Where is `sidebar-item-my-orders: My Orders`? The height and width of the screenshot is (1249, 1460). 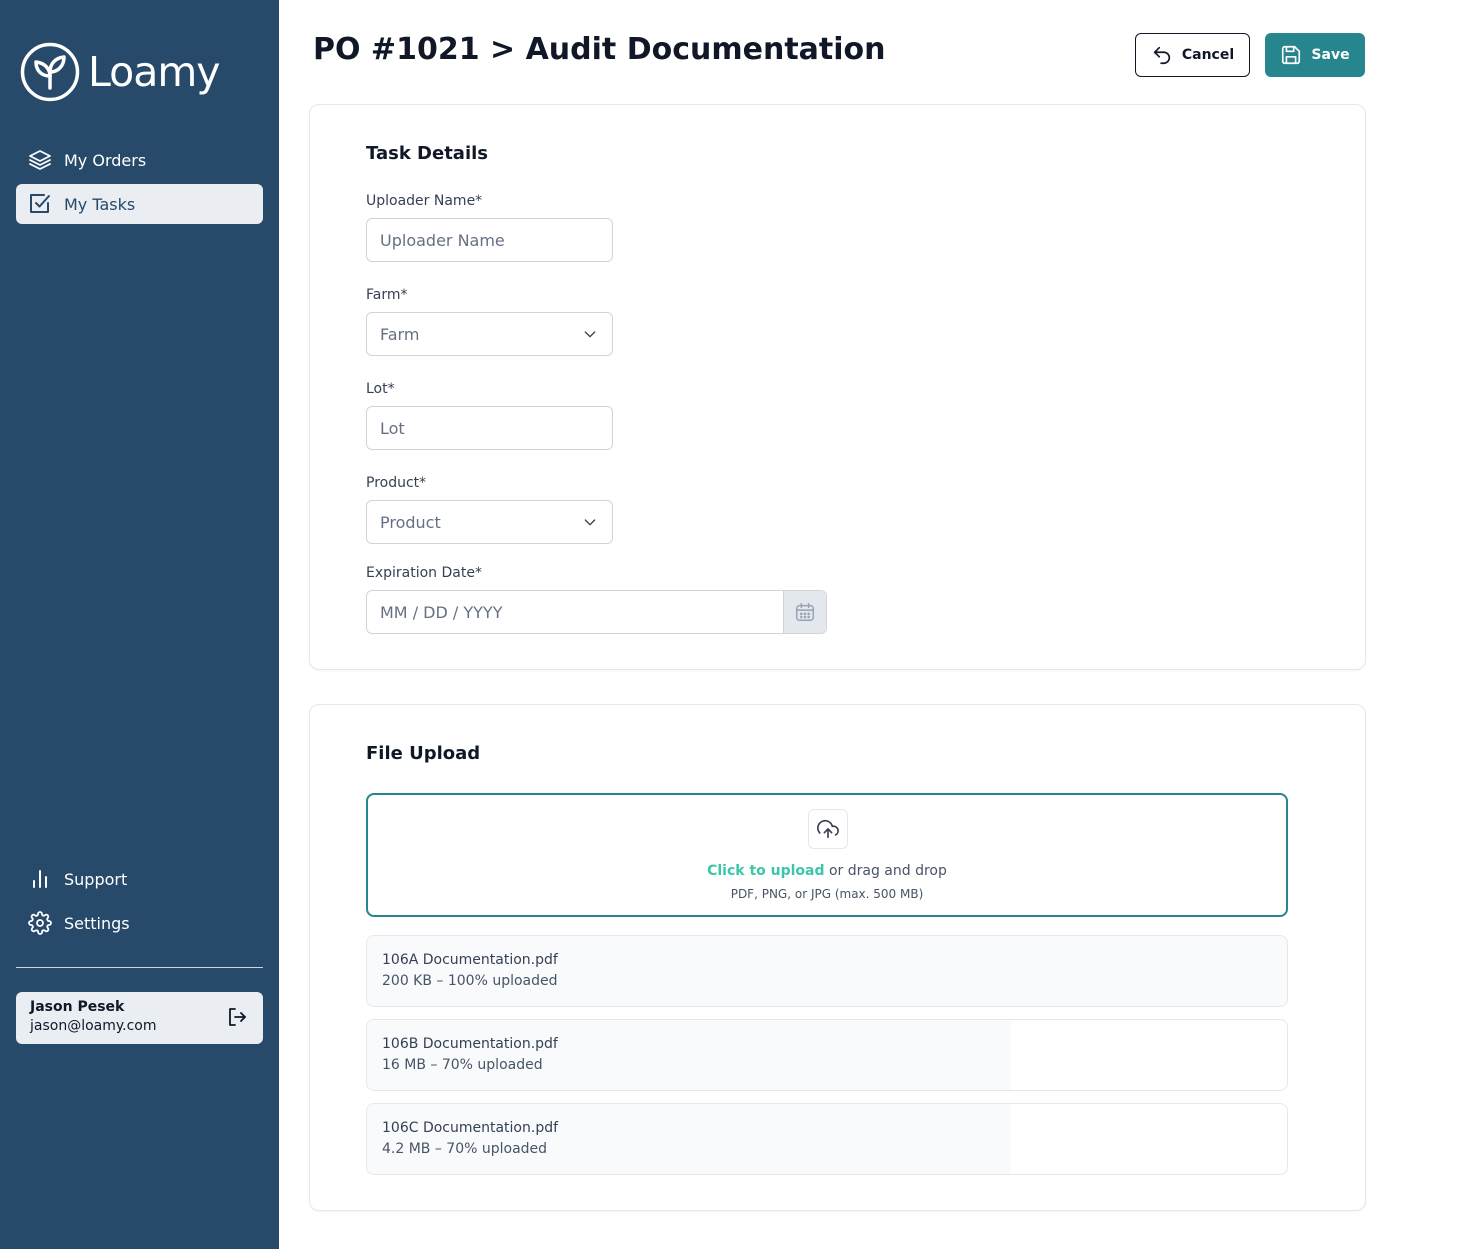 sidebar-item-my-orders: My Orders is located at coordinates (139, 160).